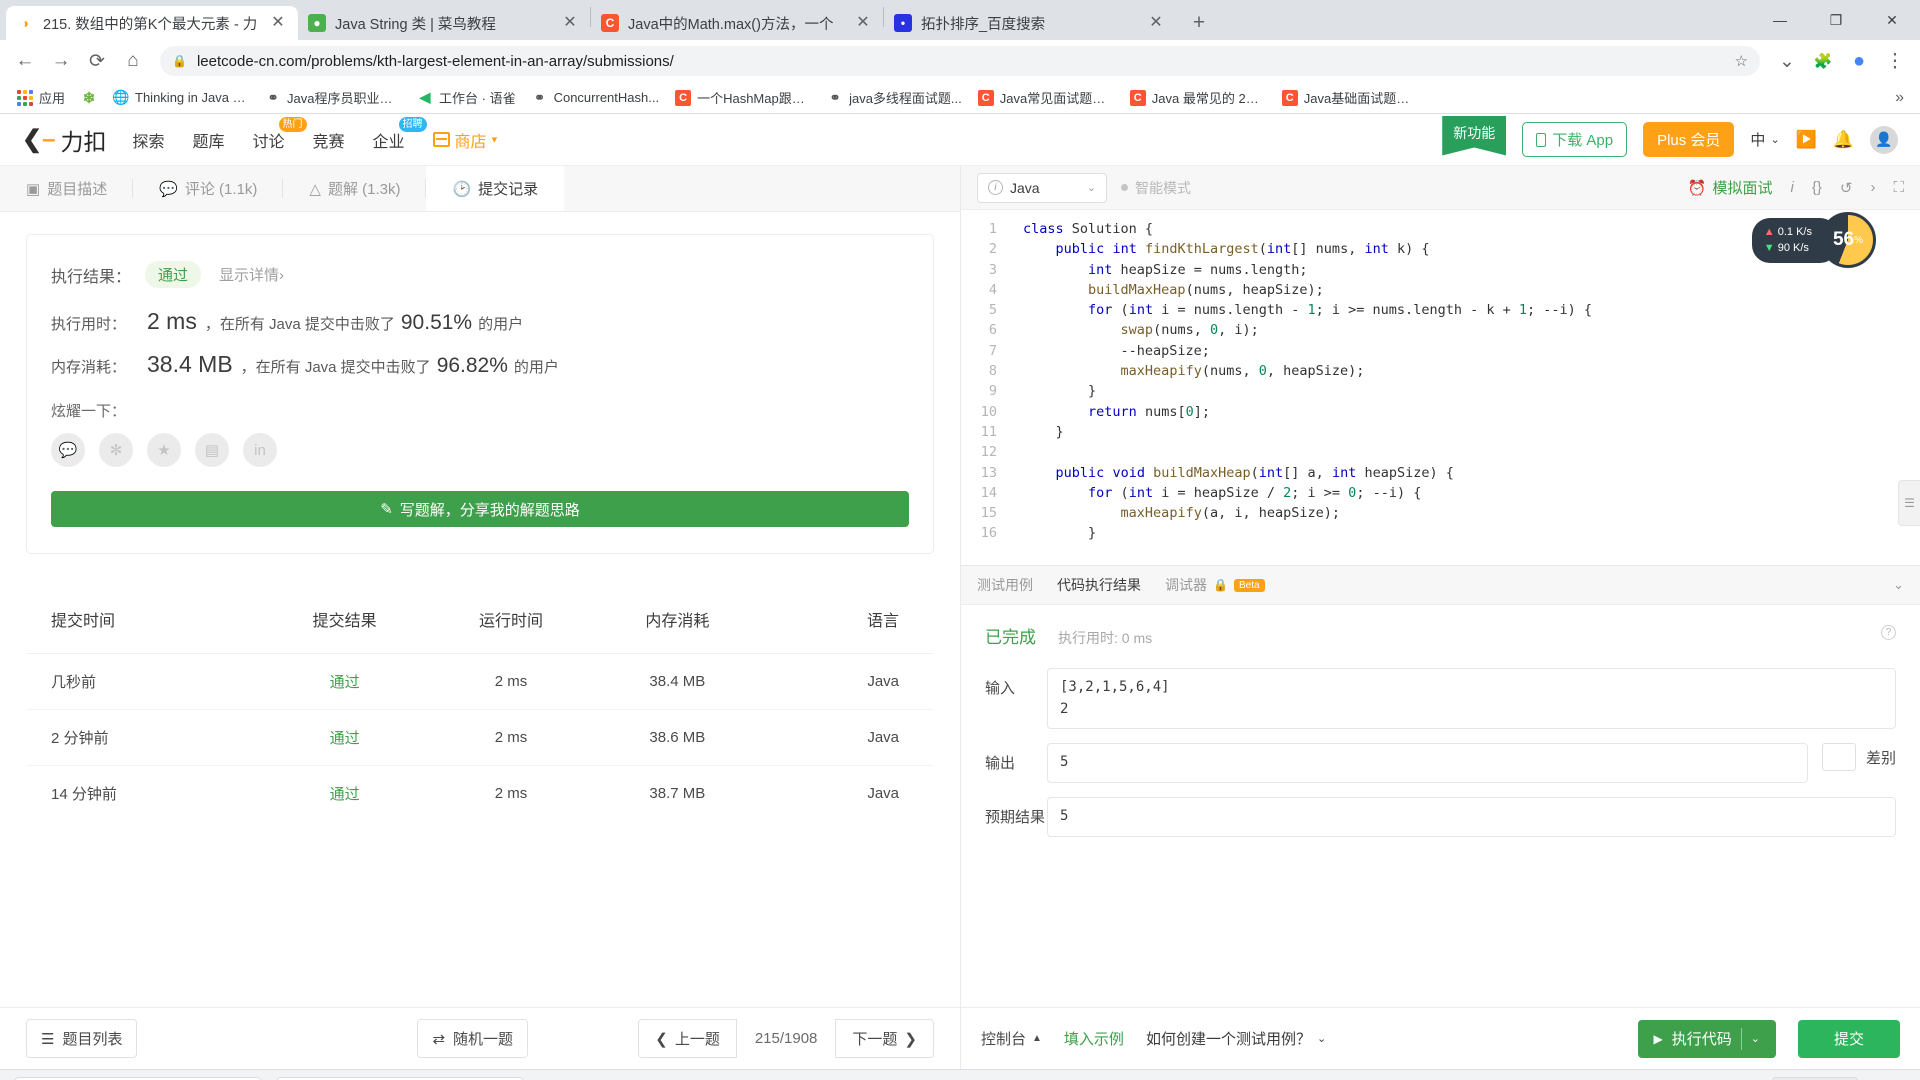  I want to click on language-selector: 中 ⌄, so click(1764, 139).